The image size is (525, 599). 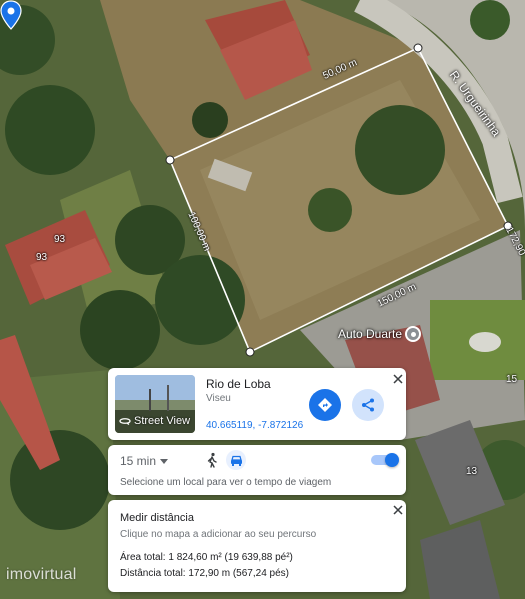 I want to click on directions-icon, so click(x=325, y=405).